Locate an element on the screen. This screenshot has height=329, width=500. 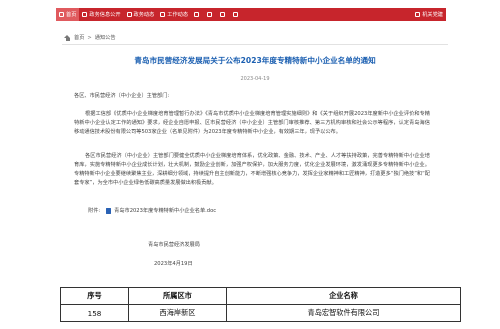
people-icon is located at coordinates (223, 14).